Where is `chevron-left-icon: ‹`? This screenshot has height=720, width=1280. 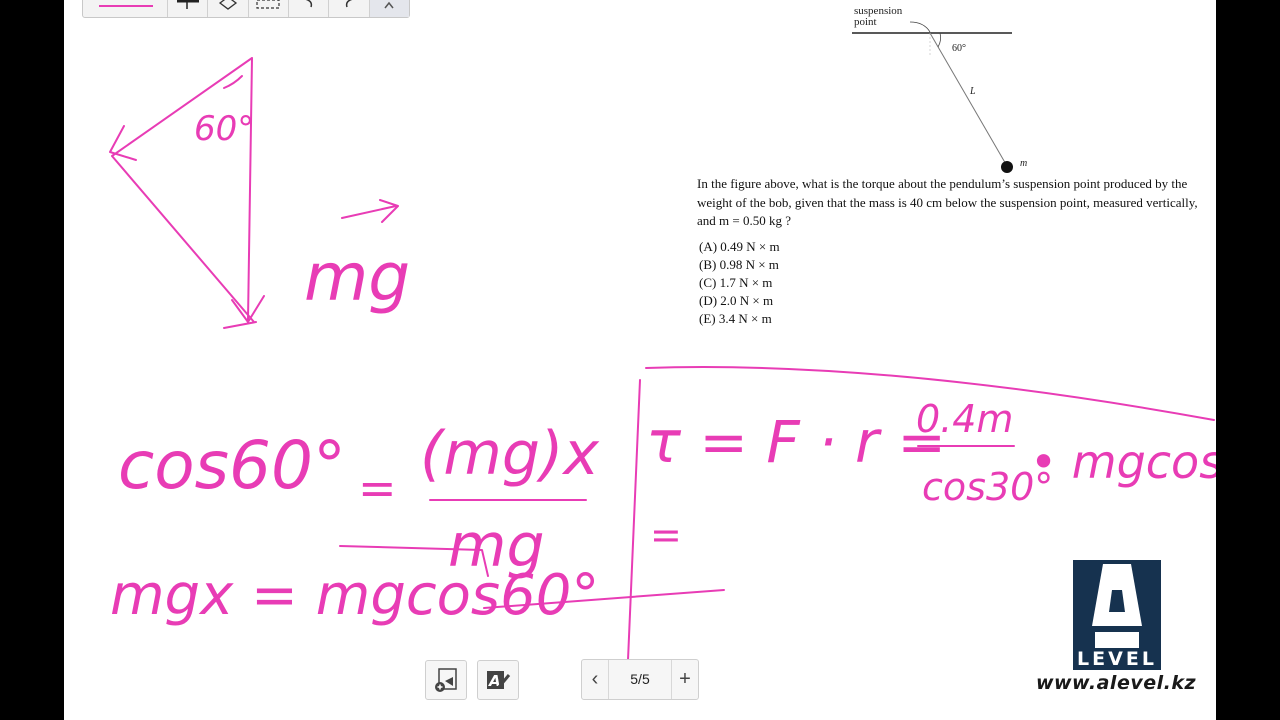
chevron-left-icon: ‹ is located at coordinates (595, 679).